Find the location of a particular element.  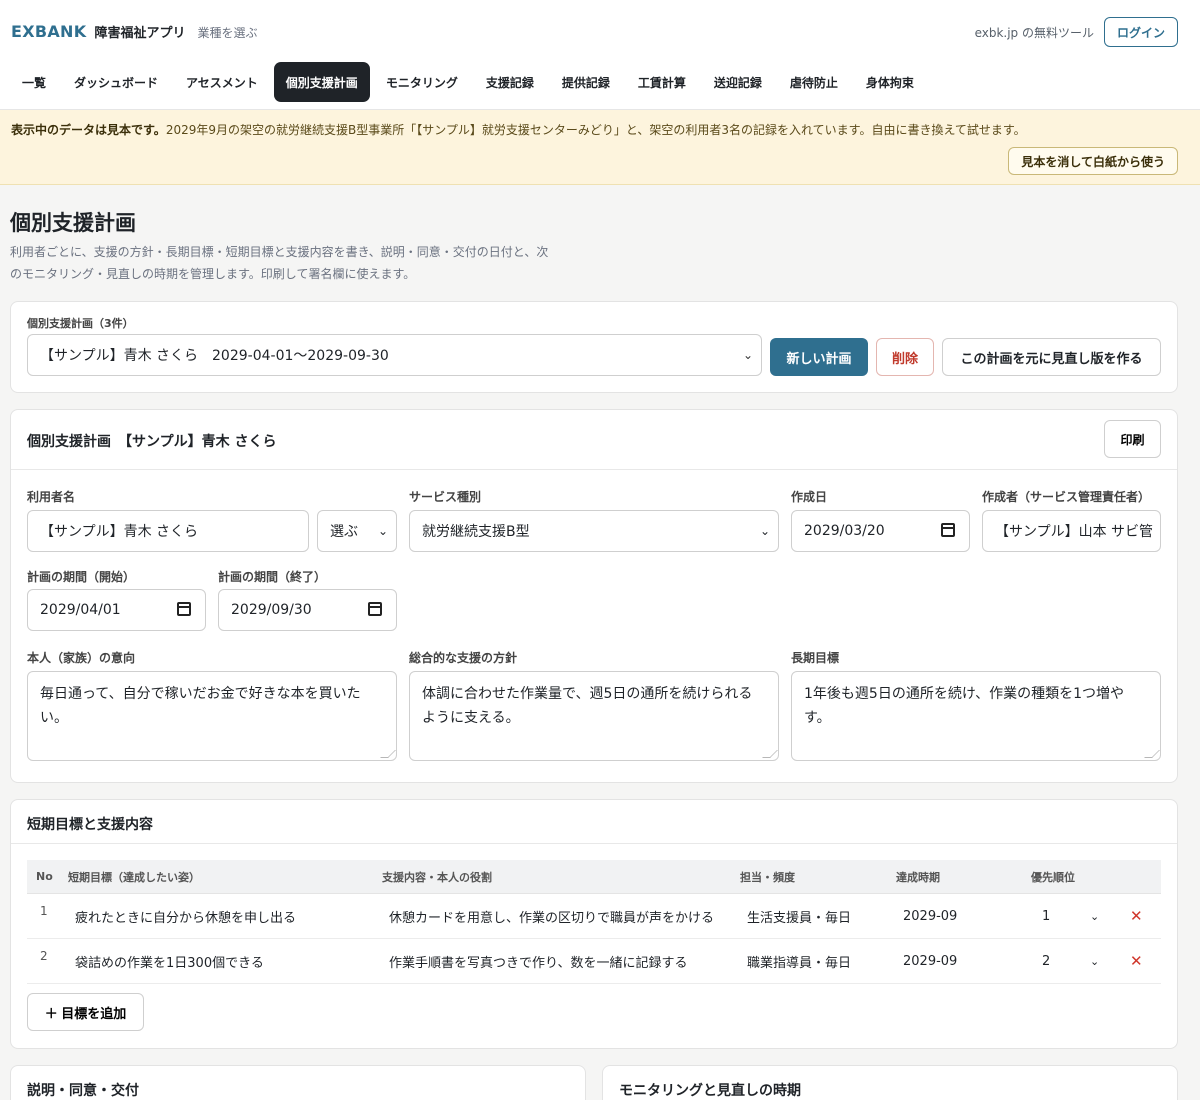

login-button: ログイン is located at coordinates (1140, 32).